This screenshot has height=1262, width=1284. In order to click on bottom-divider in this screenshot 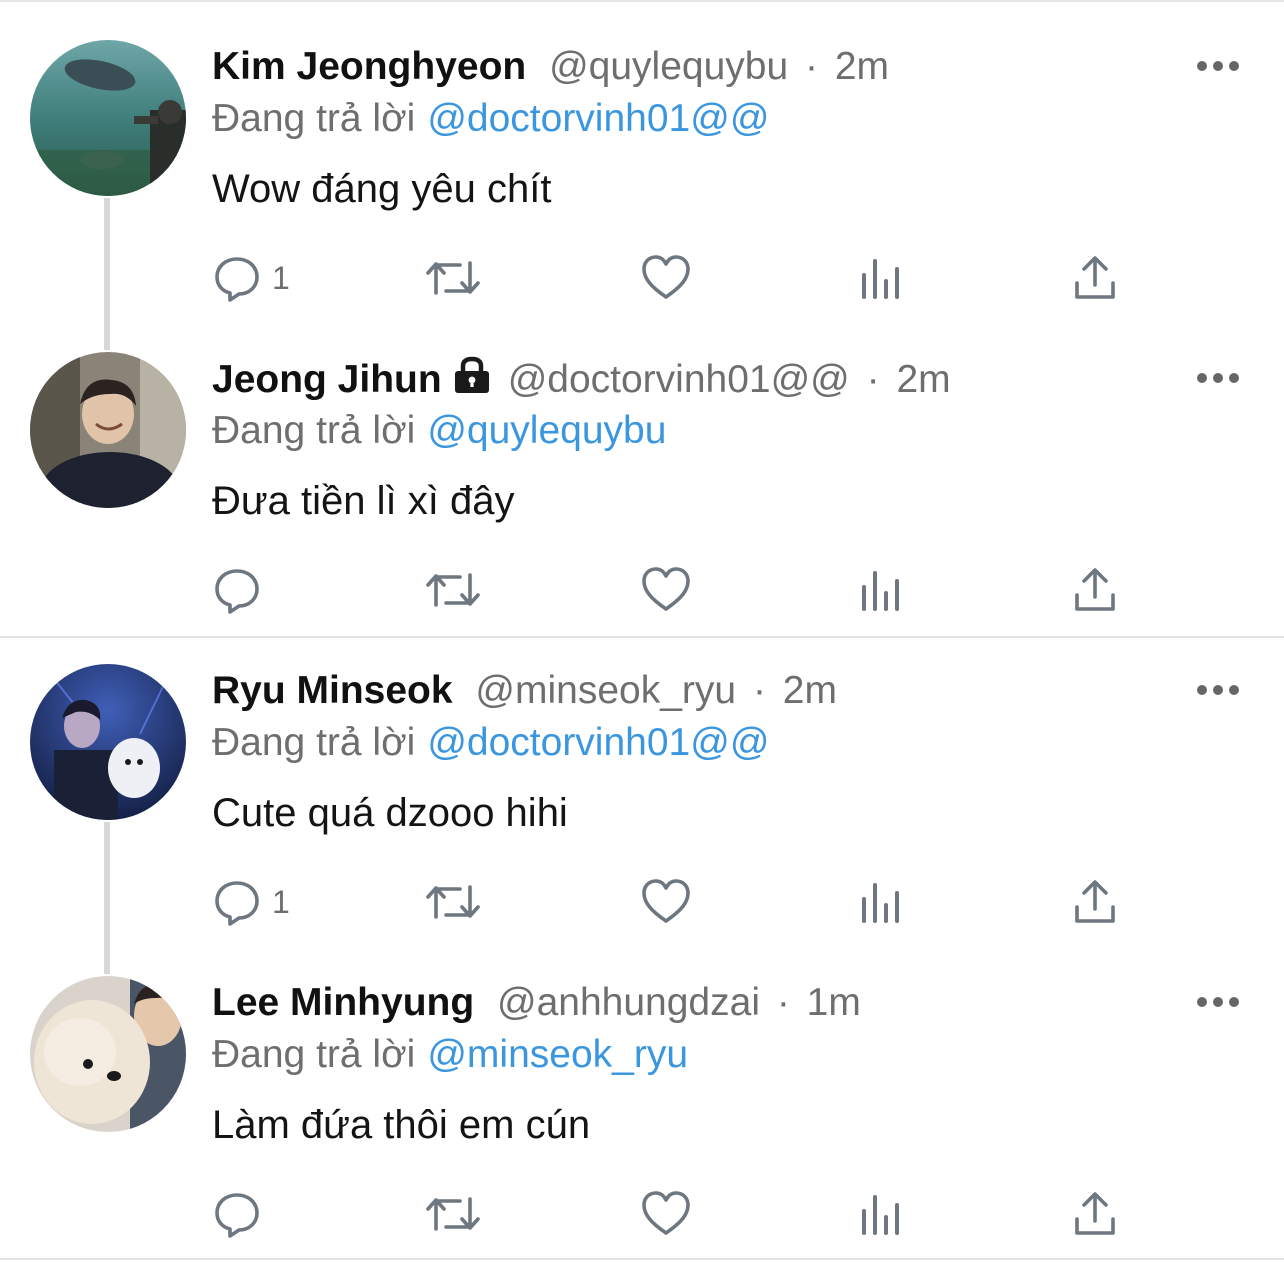, I will do `click(642, 1259)`.